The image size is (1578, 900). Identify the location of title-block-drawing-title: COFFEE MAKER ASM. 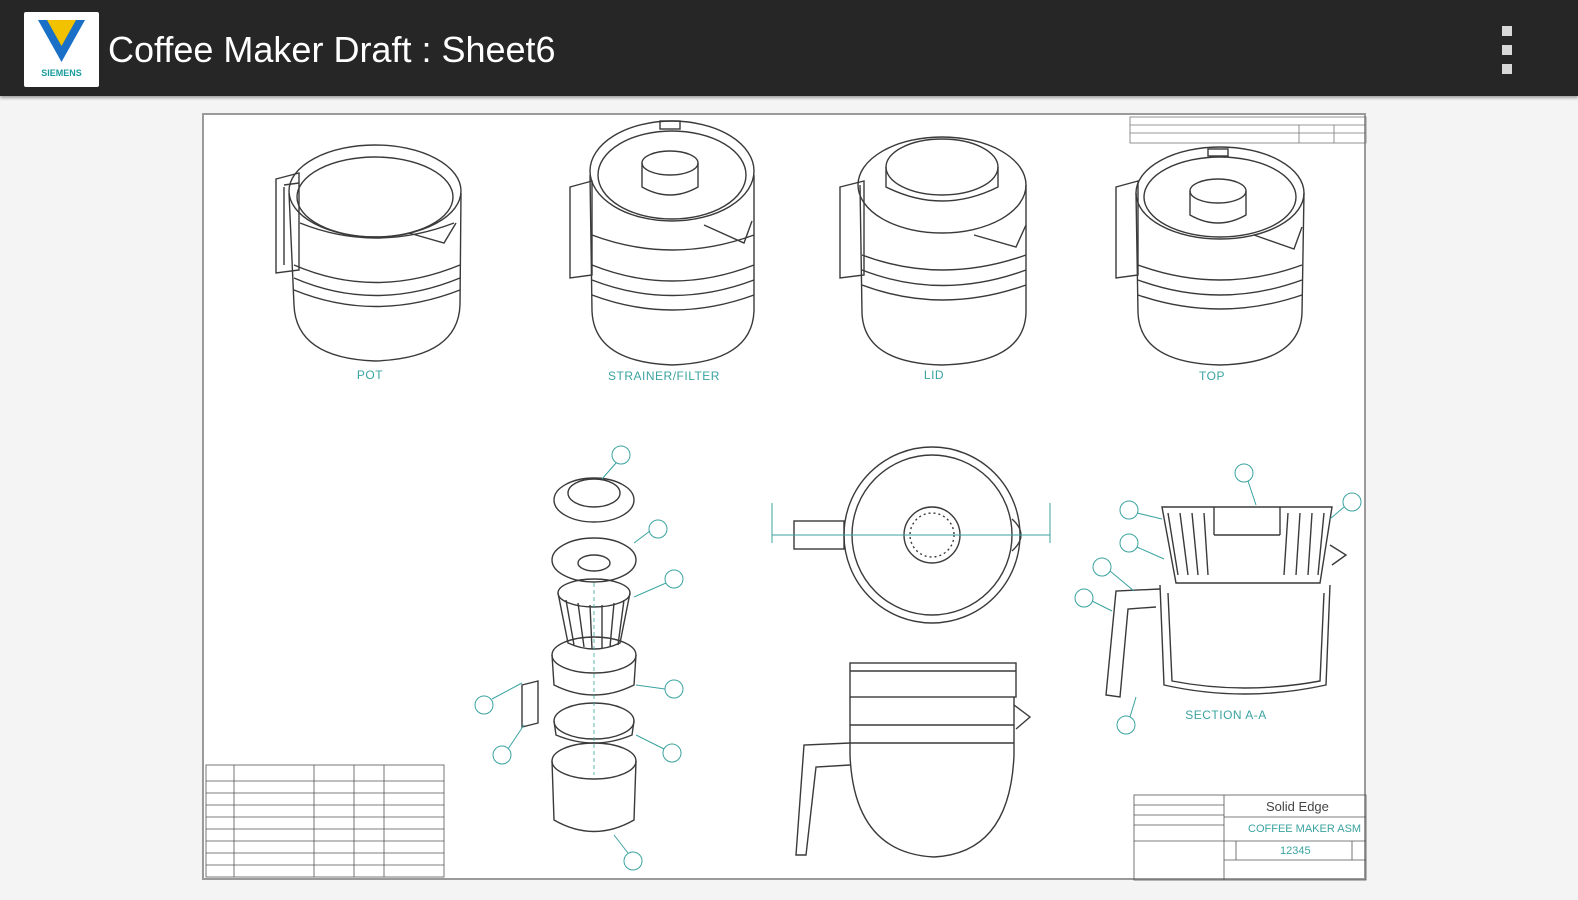
(1305, 829).